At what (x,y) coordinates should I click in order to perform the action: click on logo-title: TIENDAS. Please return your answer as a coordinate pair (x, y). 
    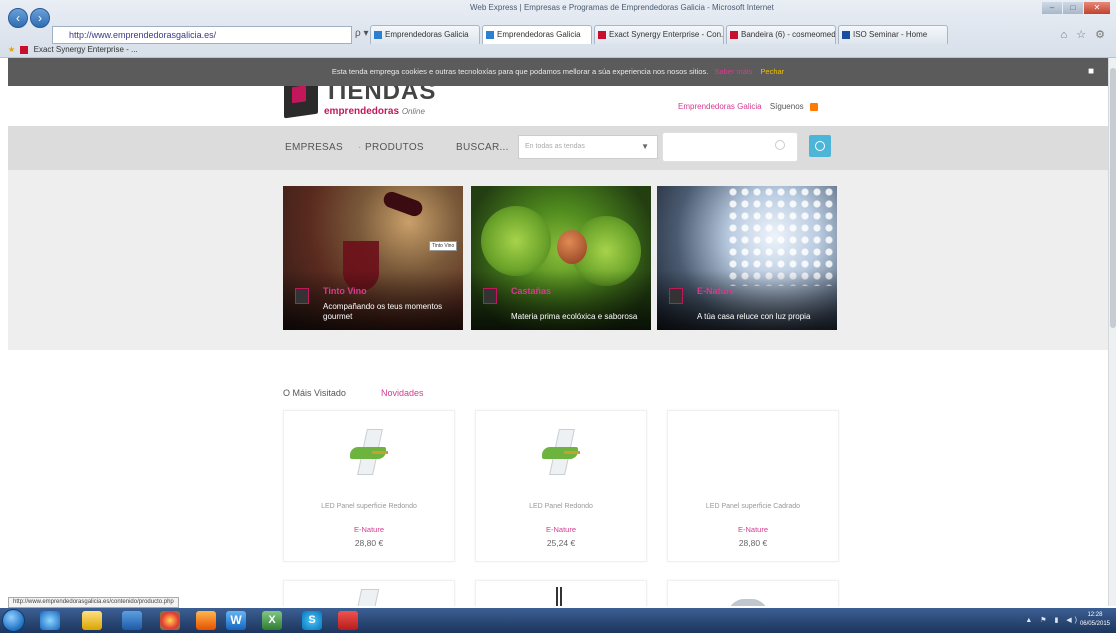
    Looking at the image, I should click on (380, 96).